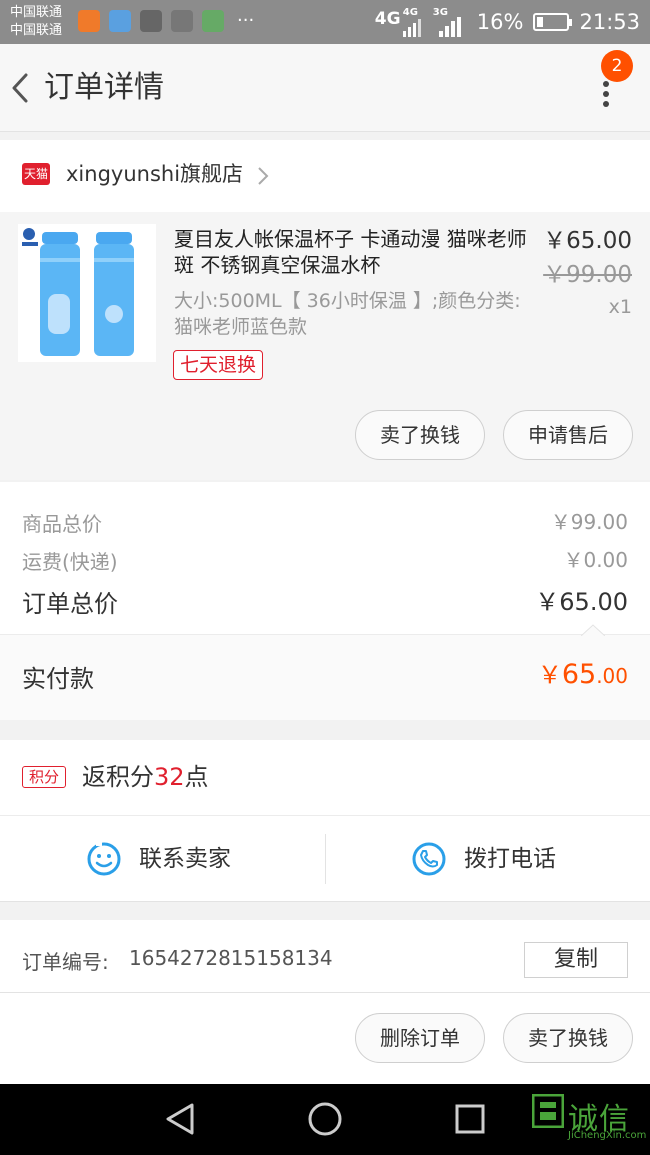  Describe the element at coordinates (590, 1120) in the screenshot. I see `watermark: 诚信 JiChengXin.com` at that location.